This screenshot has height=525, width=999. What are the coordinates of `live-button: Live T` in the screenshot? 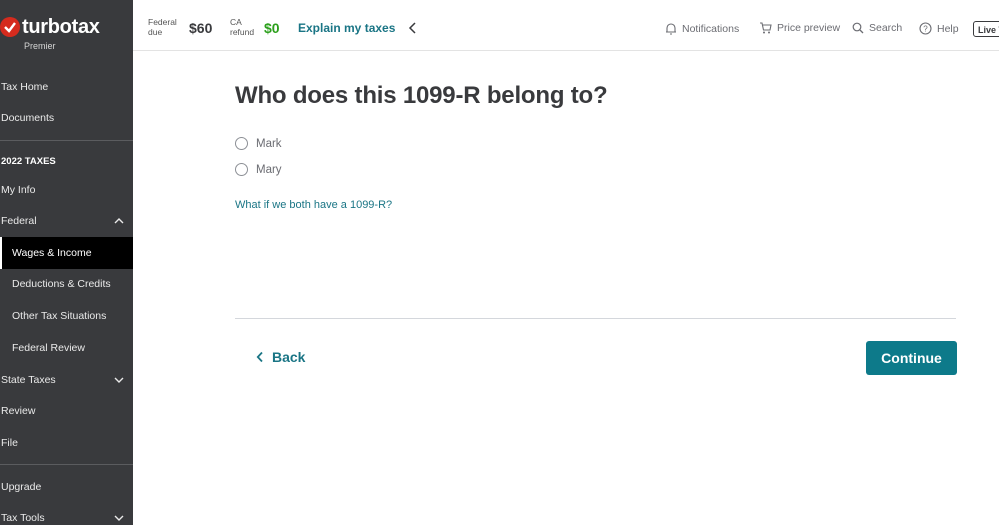 It's located at (986, 29).